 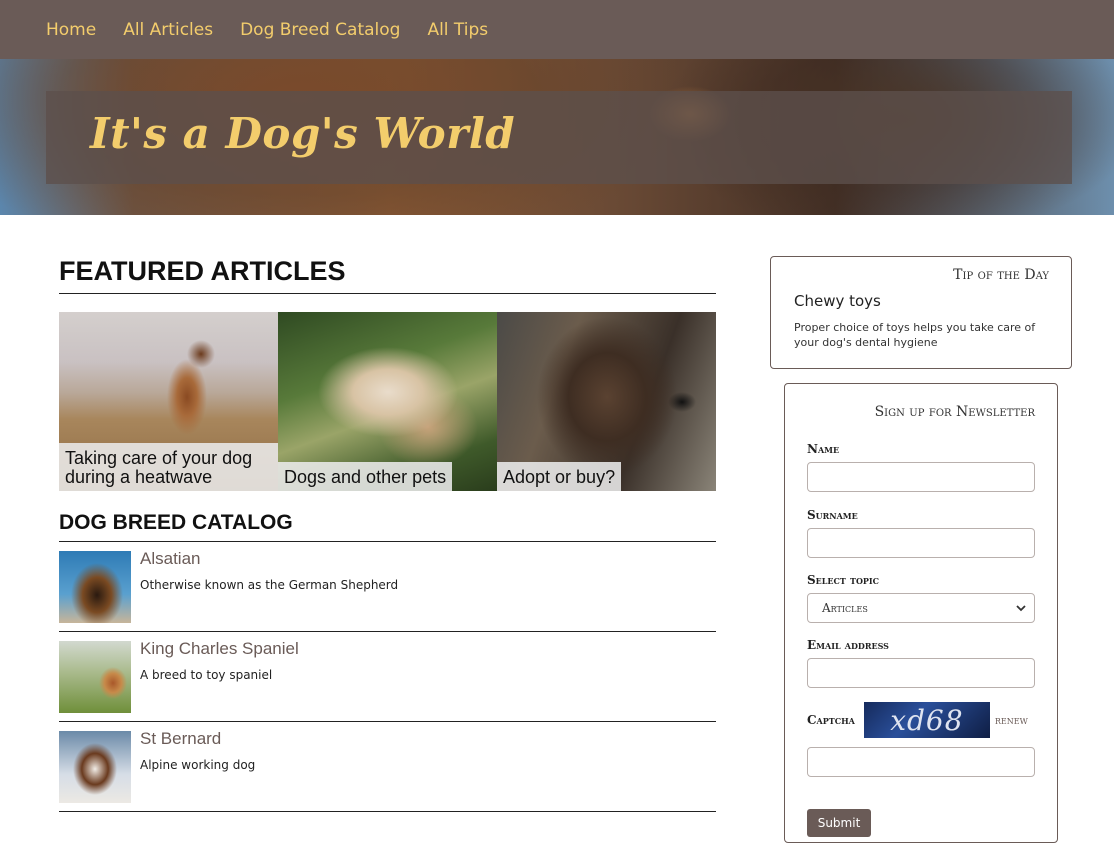 What do you see at coordinates (606, 401) in the screenshot?
I see `featured-article-adopt-or-buy: Adopt or buy?` at bounding box center [606, 401].